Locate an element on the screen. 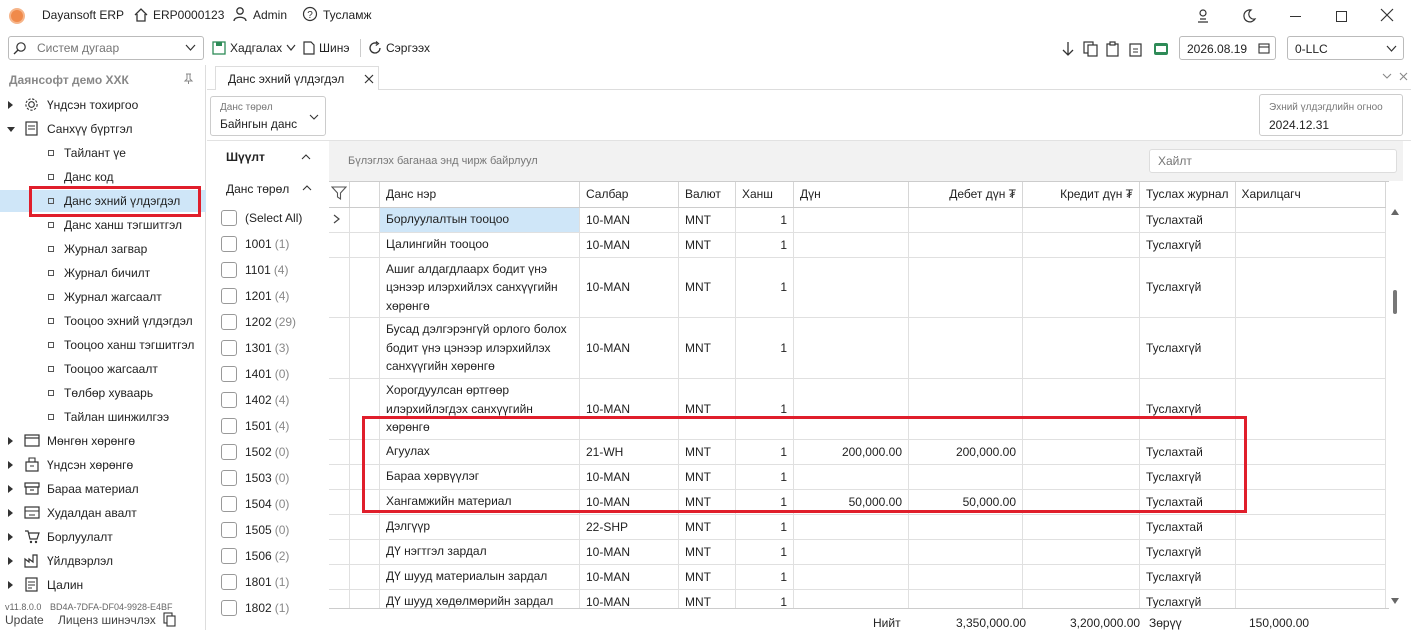 This screenshot has width=1411, height=630. minimize-button is located at coordinates (1295, 16).